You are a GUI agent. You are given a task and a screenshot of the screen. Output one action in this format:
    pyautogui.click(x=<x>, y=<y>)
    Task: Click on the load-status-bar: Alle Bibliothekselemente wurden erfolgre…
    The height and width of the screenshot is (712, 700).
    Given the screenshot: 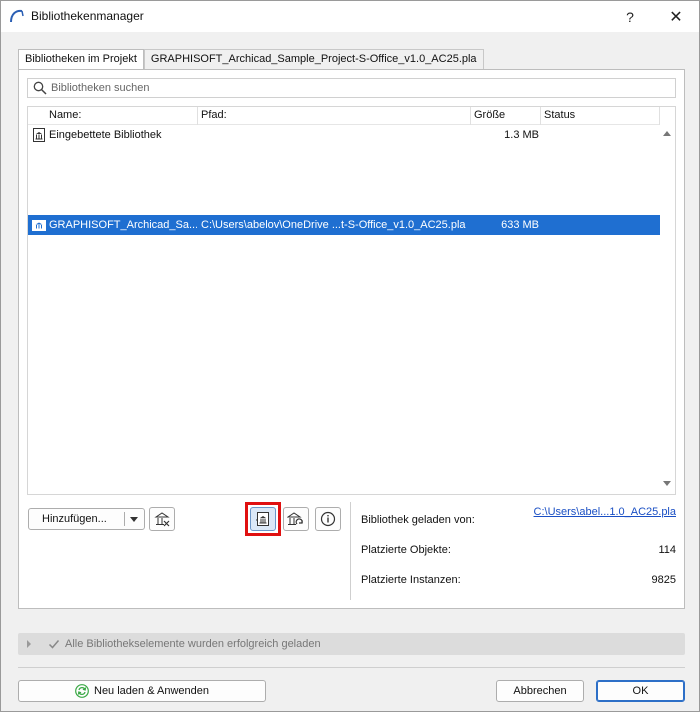 What is the action you would take?
    pyautogui.click(x=351, y=644)
    